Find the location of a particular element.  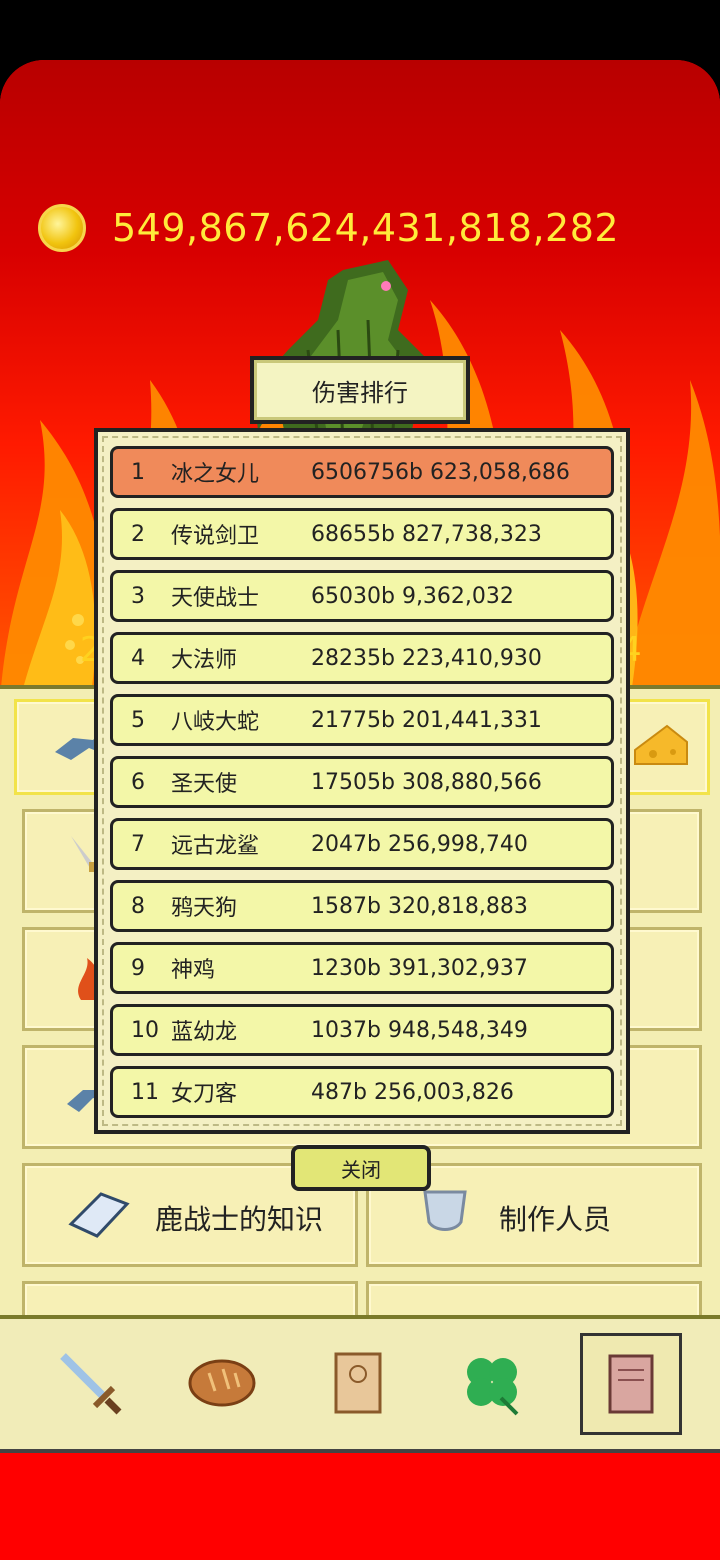

ranking-row: 8 鸦天狗 1587b 320,818,883 is located at coordinates (362, 906).